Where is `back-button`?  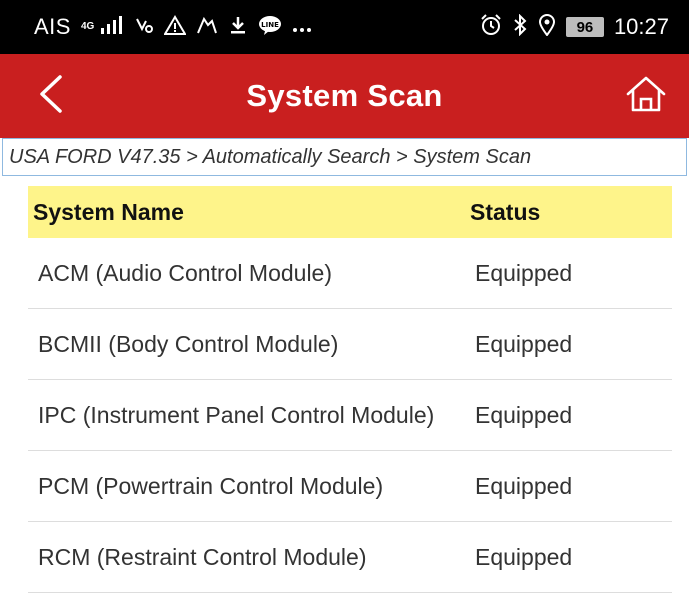
back-button is located at coordinates (50, 96).